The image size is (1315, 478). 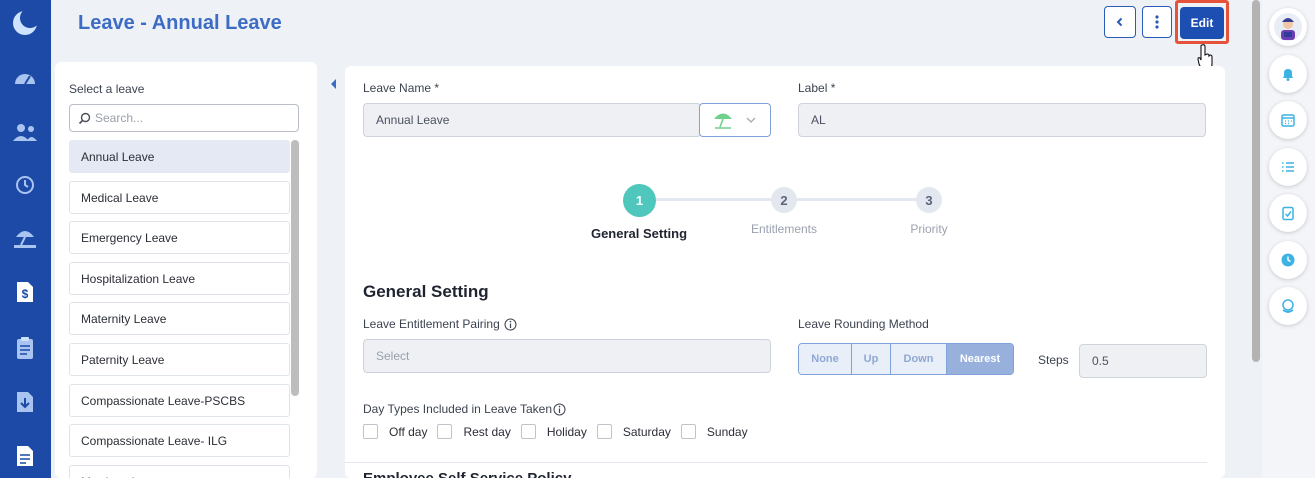 What do you see at coordinates (735, 120) in the screenshot?
I see `leave-icon-select` at bounding box center [735, 120].